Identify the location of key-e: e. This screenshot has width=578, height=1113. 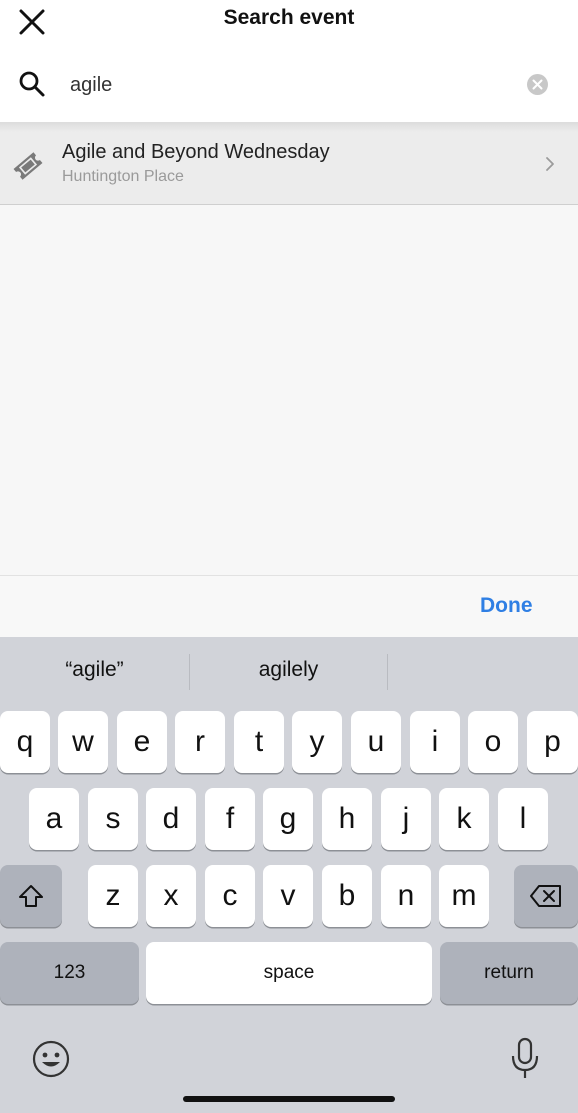
(142, 742).